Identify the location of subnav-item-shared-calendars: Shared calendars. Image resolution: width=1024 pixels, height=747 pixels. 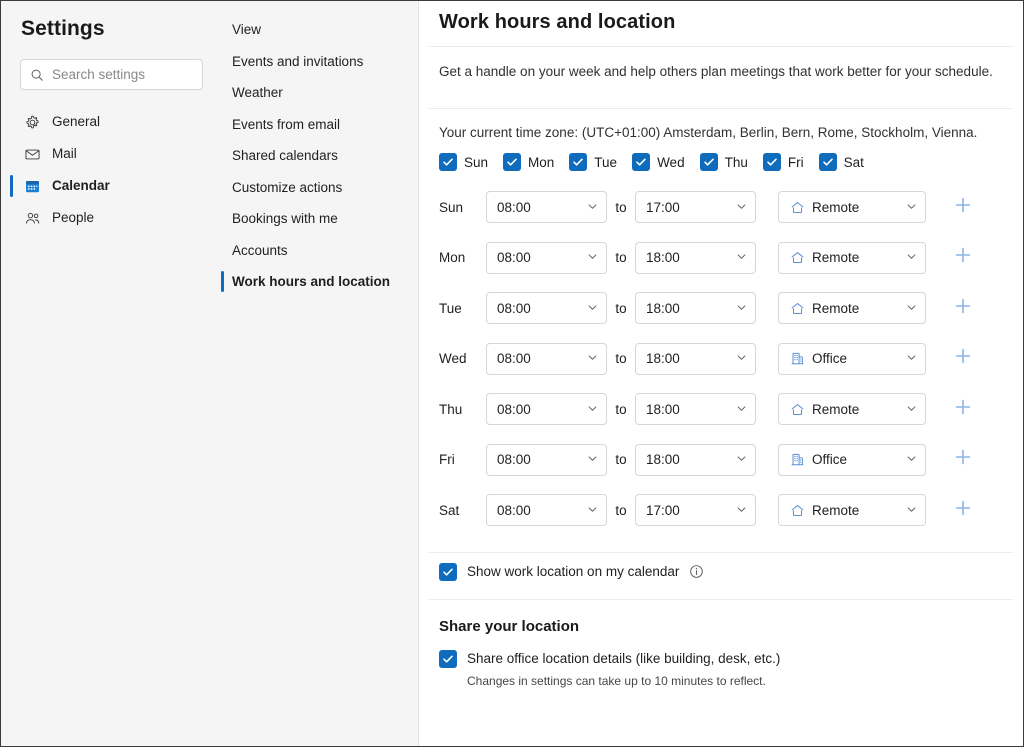
(318, 156).